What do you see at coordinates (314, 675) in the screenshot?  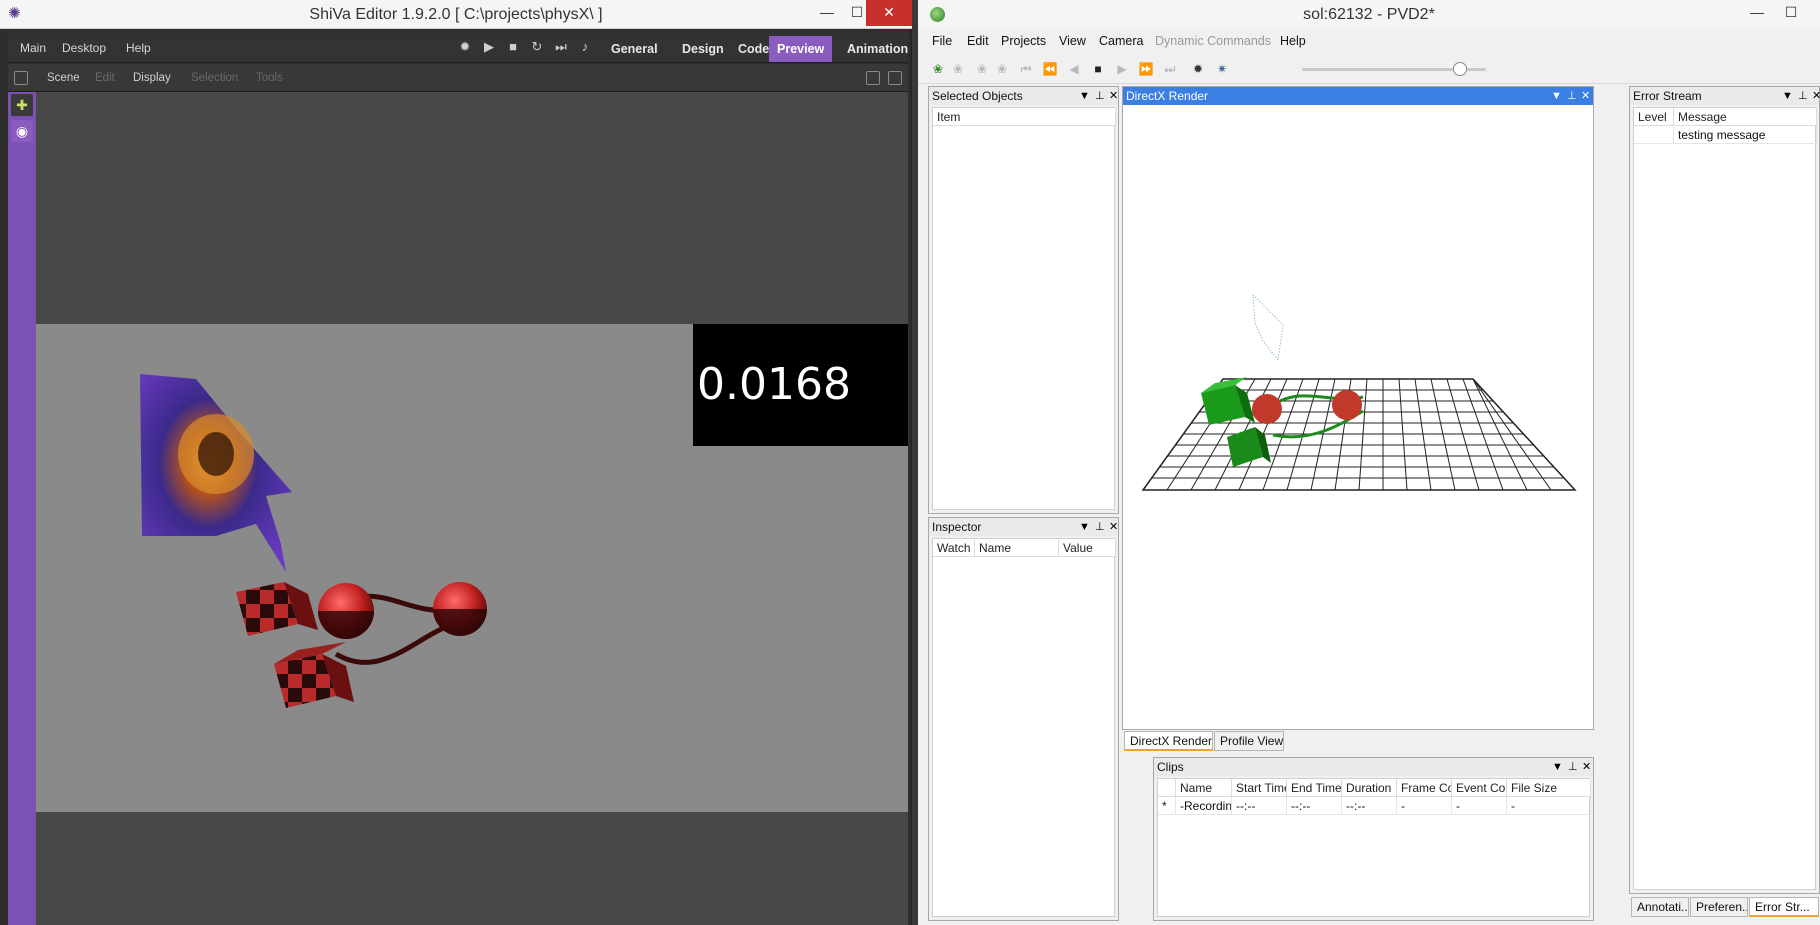 I see `cube-lower` at bounding box center [314, 675].